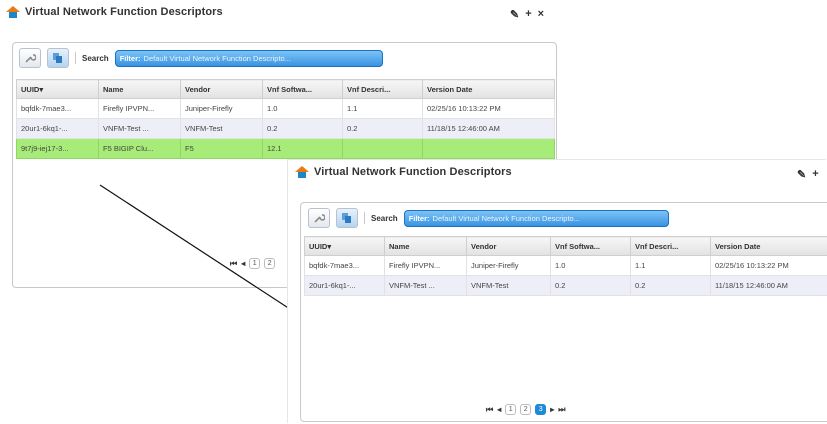 This screenshot has height=424, width=827. I want to click on copy-icon, so click(346, 218).